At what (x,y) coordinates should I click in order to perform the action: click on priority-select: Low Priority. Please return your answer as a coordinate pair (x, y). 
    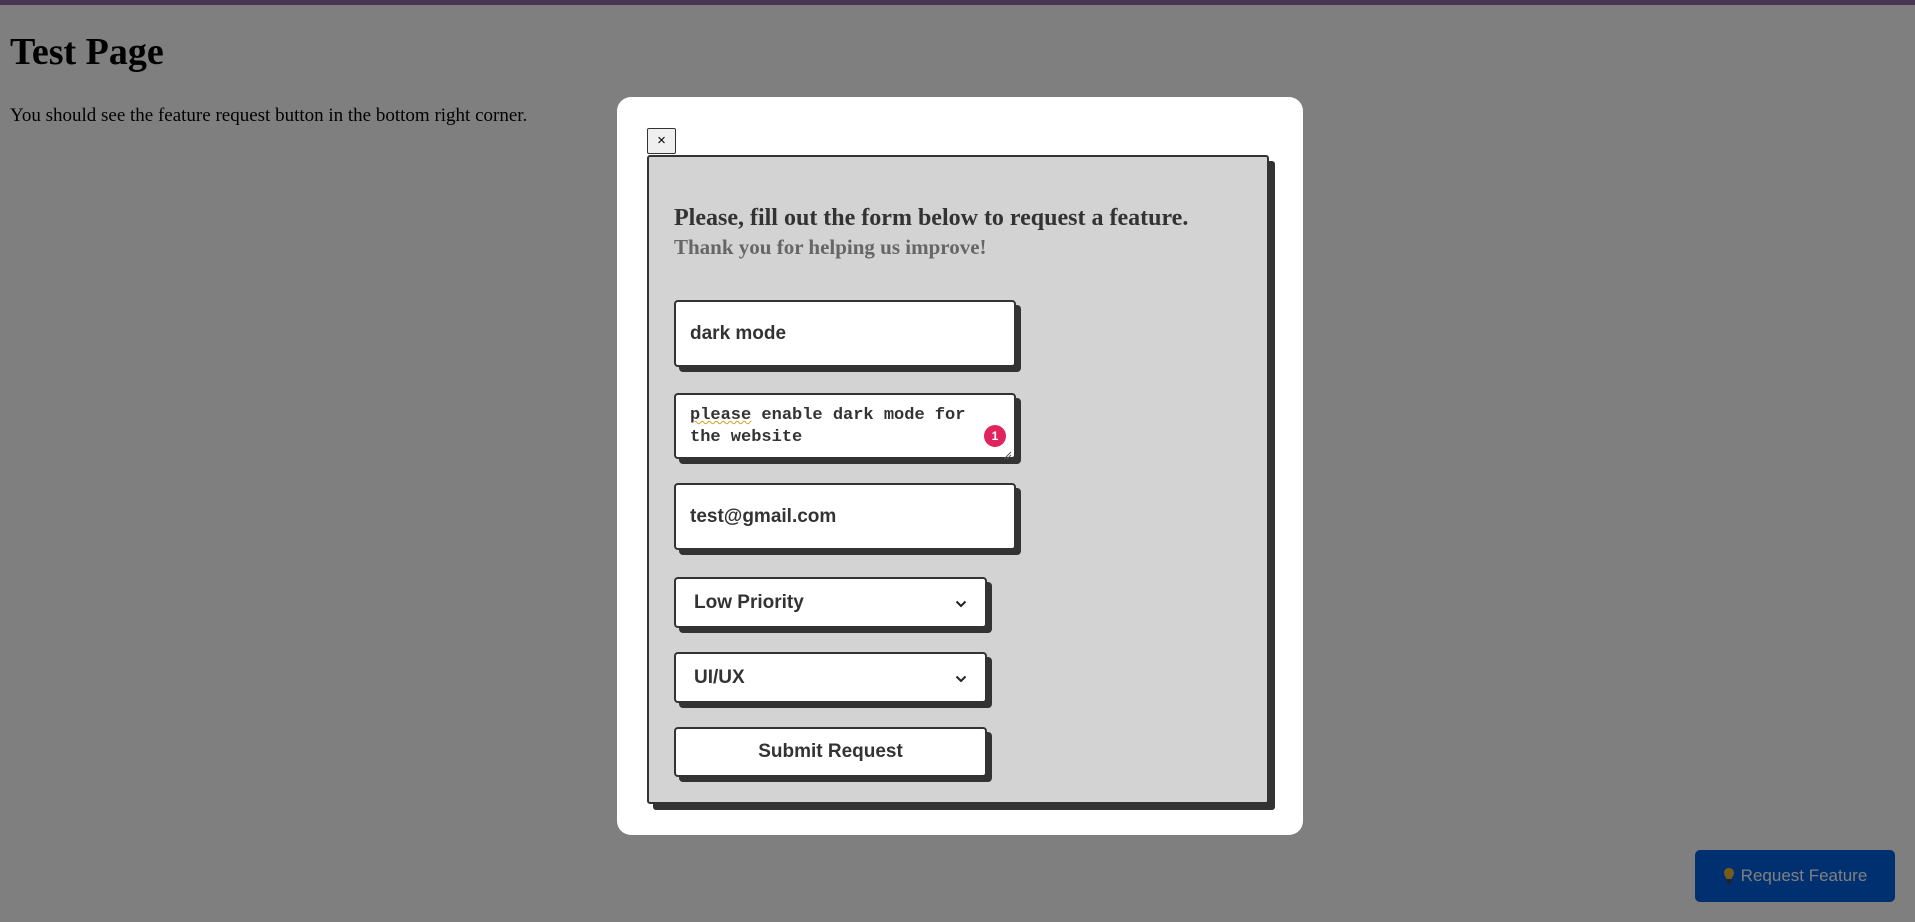
    Looking at the image, I should click on (830, 602).